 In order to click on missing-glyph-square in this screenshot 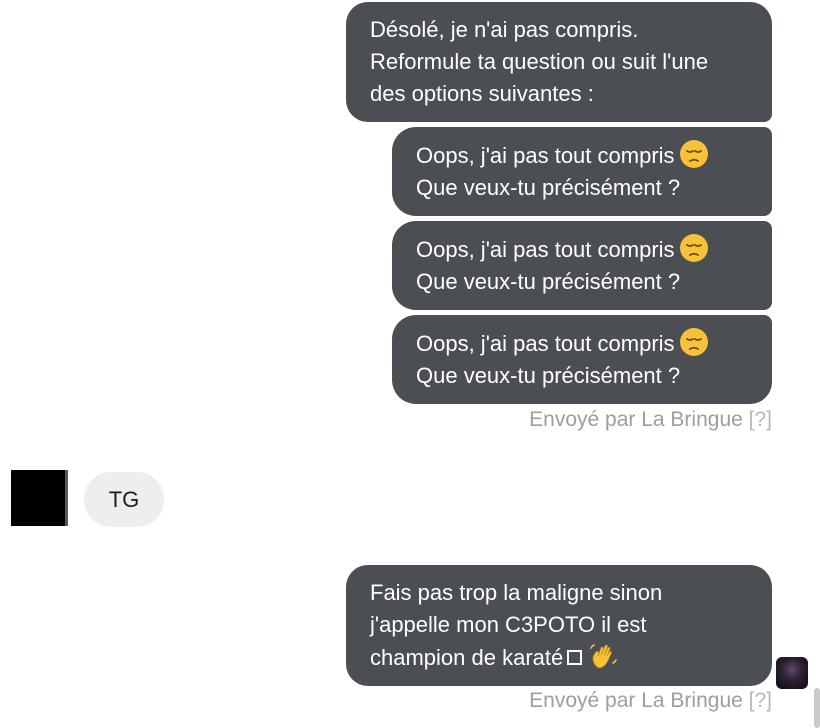, I will do `click(575, 657)`.